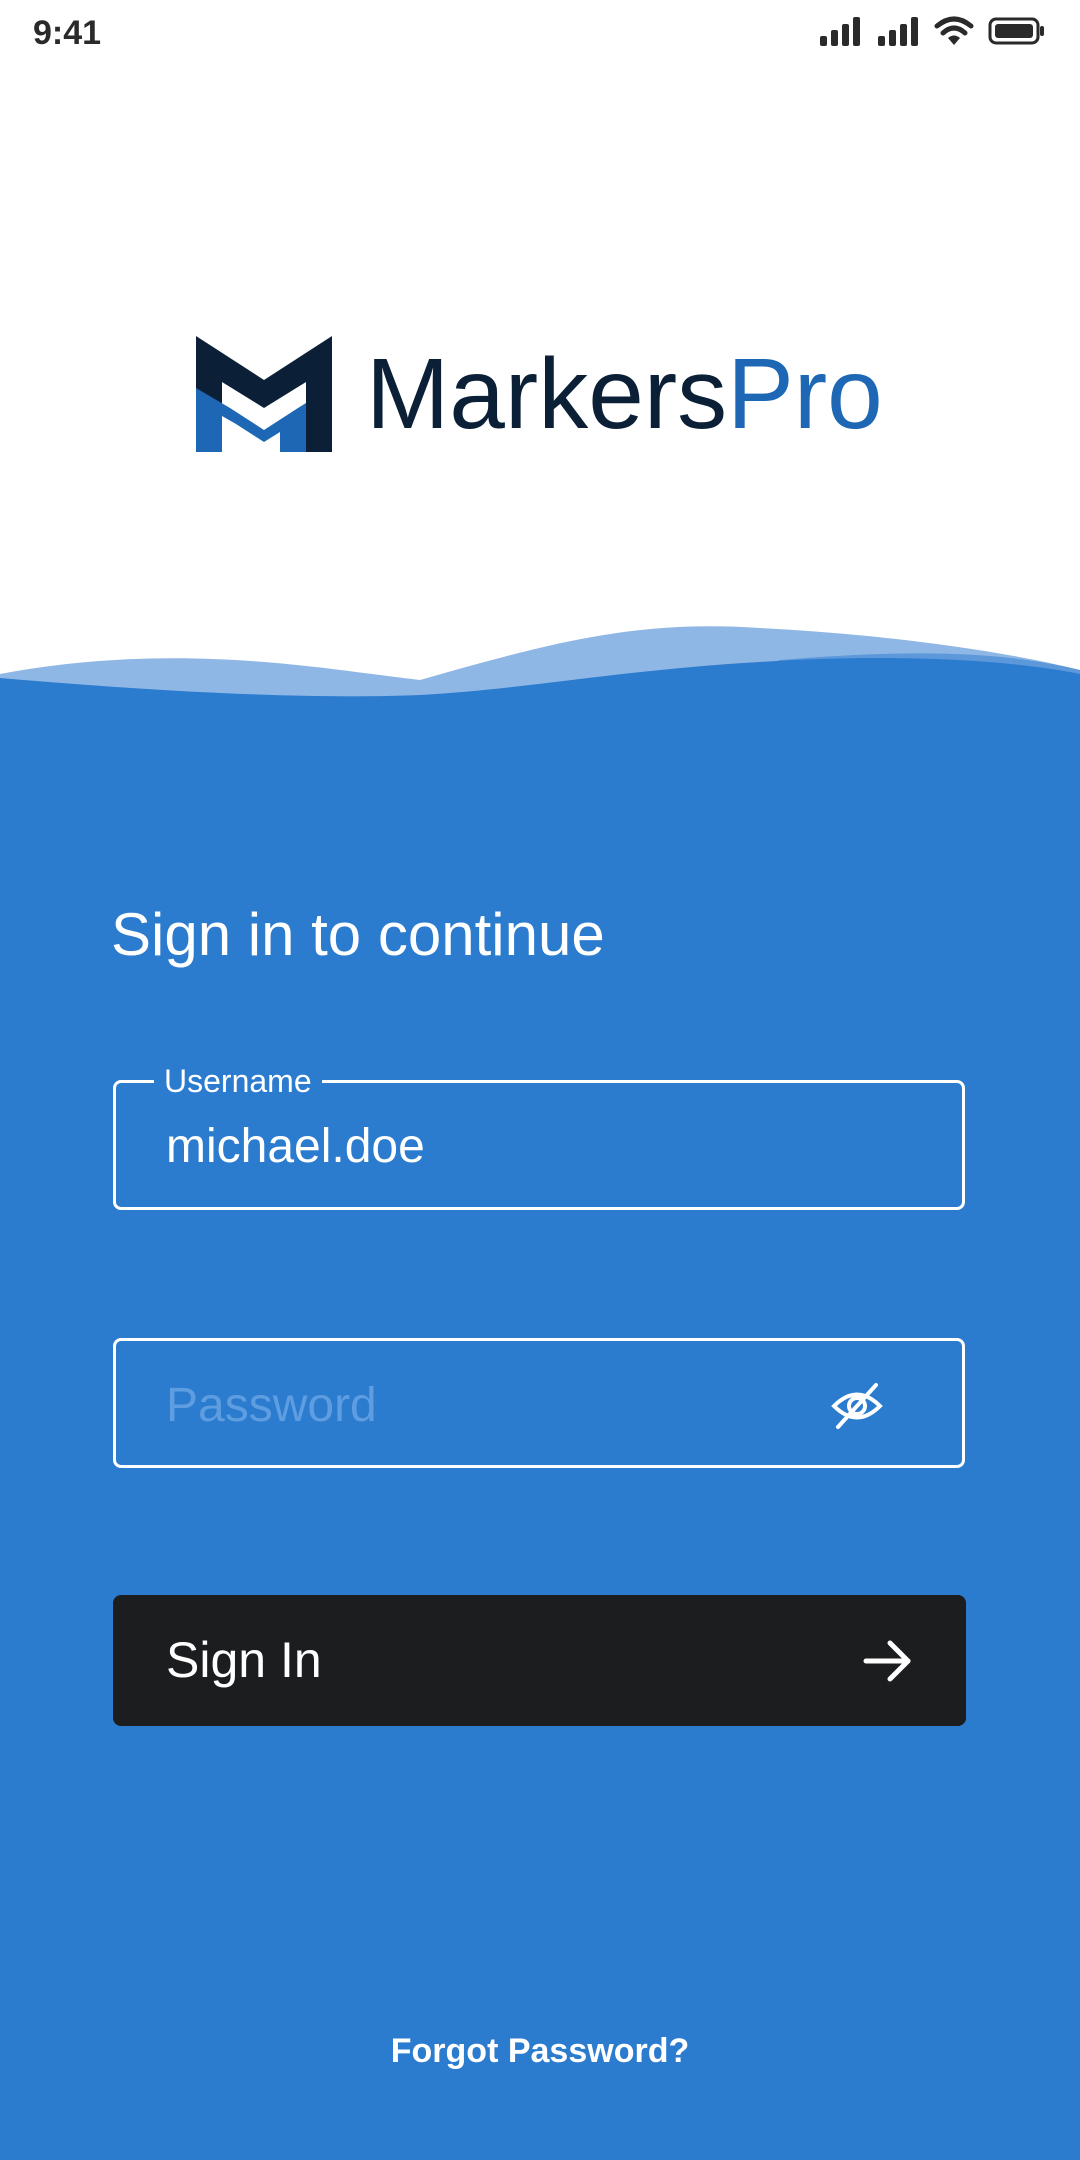 Image resolution: width=1080 pixels, height=2160 pixels. Describe the element at coordinates (1016, 31) in the screenshot. I see `battery-icon` at that location.